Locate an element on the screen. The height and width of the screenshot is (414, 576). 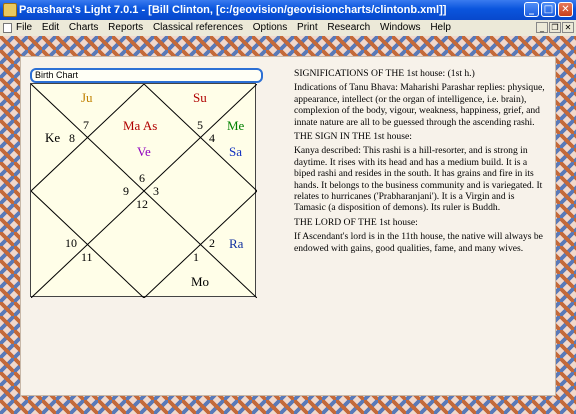
app-icon is located at coordinates (10, 10).